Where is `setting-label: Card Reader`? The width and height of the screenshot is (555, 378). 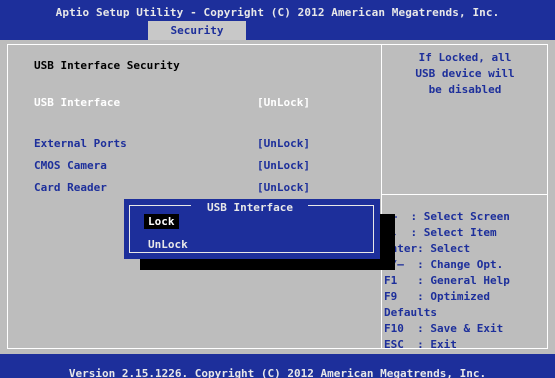 setting-label: Card Reader is located at coordinates (70, 187).